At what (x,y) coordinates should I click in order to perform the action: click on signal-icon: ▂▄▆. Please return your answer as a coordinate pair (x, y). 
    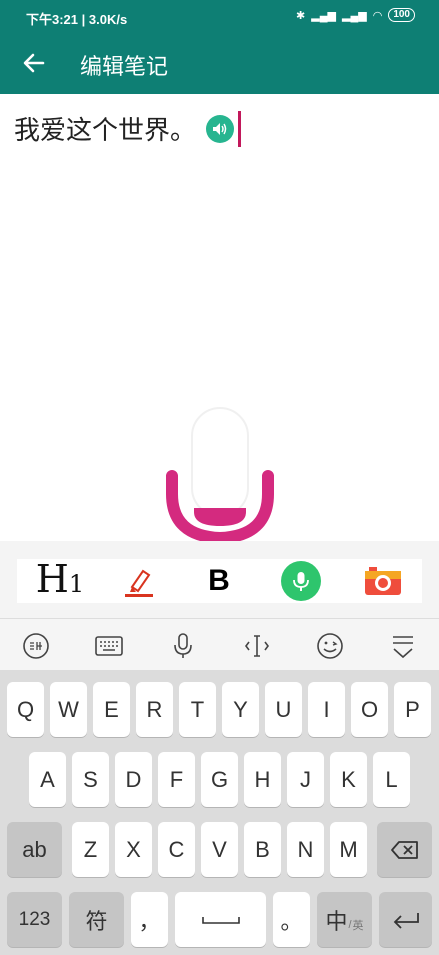
    Looking at the image, I should click on (323, 15).